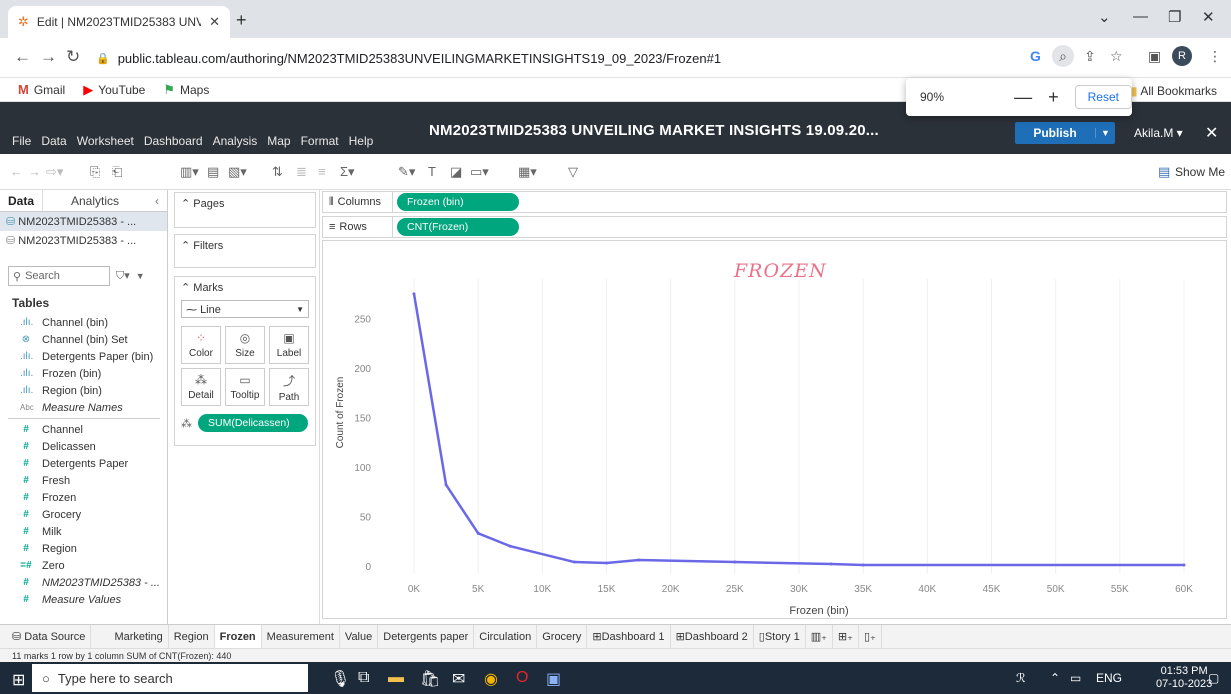  I want to click on color-button: ⁘ Color, so click(201, 345).